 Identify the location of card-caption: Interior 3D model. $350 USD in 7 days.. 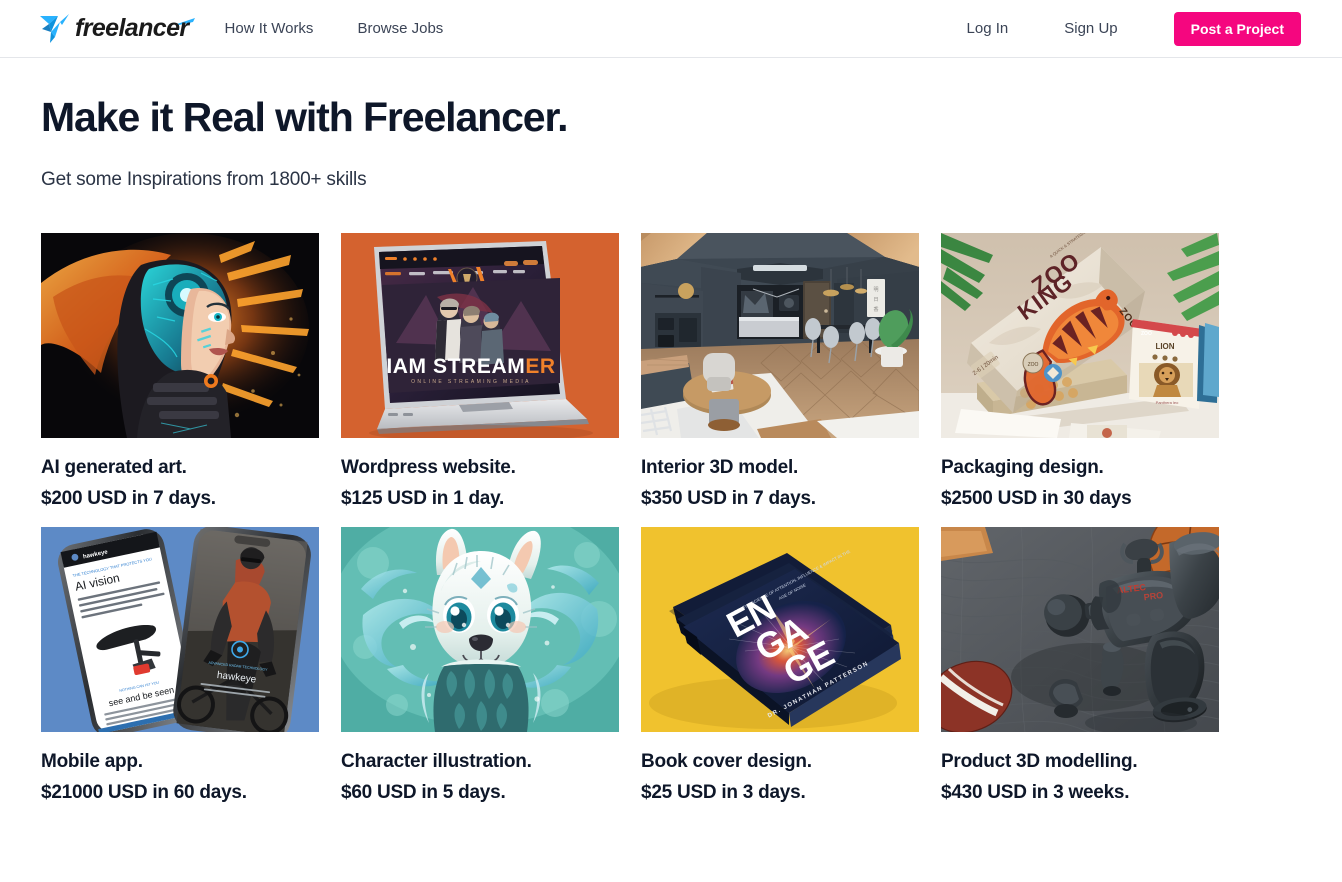
(780, 483).